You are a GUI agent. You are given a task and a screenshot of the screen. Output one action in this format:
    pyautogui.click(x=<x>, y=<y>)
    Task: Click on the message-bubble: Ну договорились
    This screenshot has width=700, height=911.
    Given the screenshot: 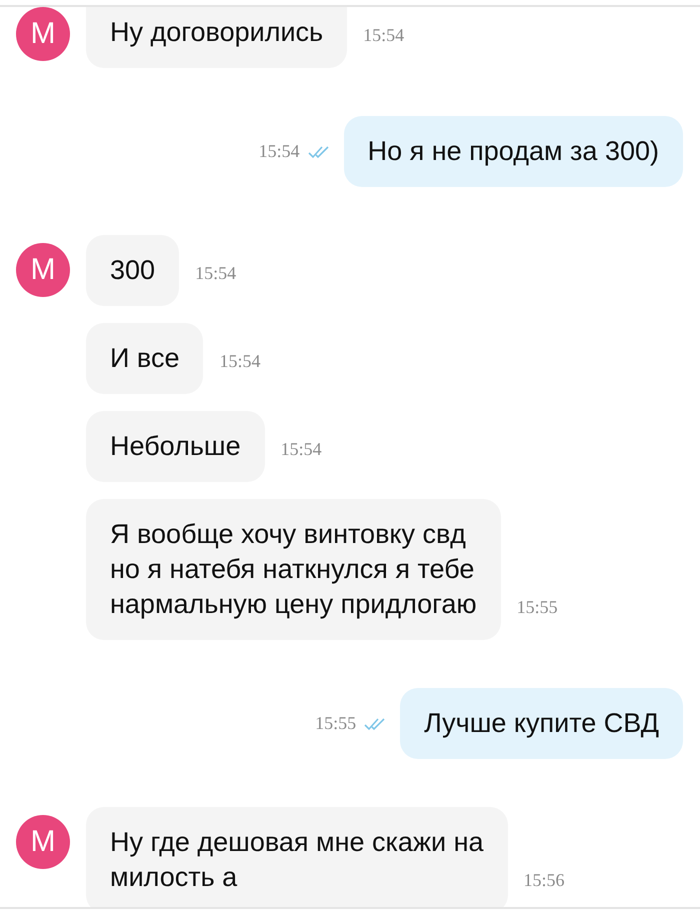 What is the action you would take?
    pyautogui.click(x=217, y=37)
    